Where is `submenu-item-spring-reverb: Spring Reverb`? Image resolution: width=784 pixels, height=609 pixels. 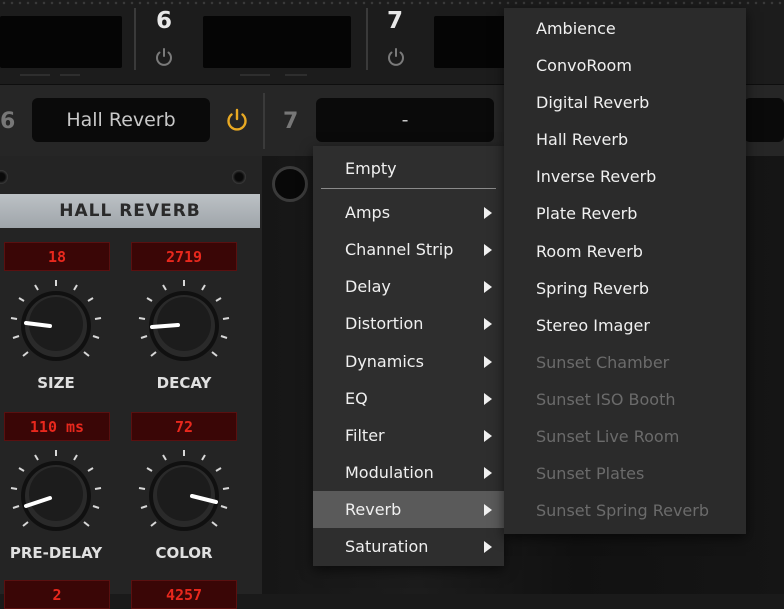 submenu-item-spring-reverb: Spring Reverb is located at coordinates (625, 288).